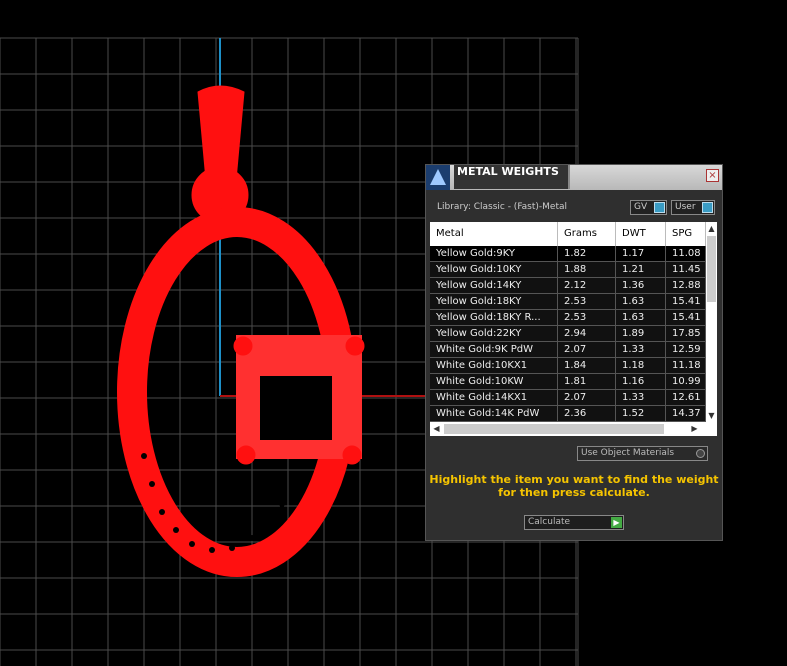 This screenshot has width=787, height=666. Describe the element at coordinates (574, 522) in the screenshot. I see `calculate-button: Calculate ▶` at that location.